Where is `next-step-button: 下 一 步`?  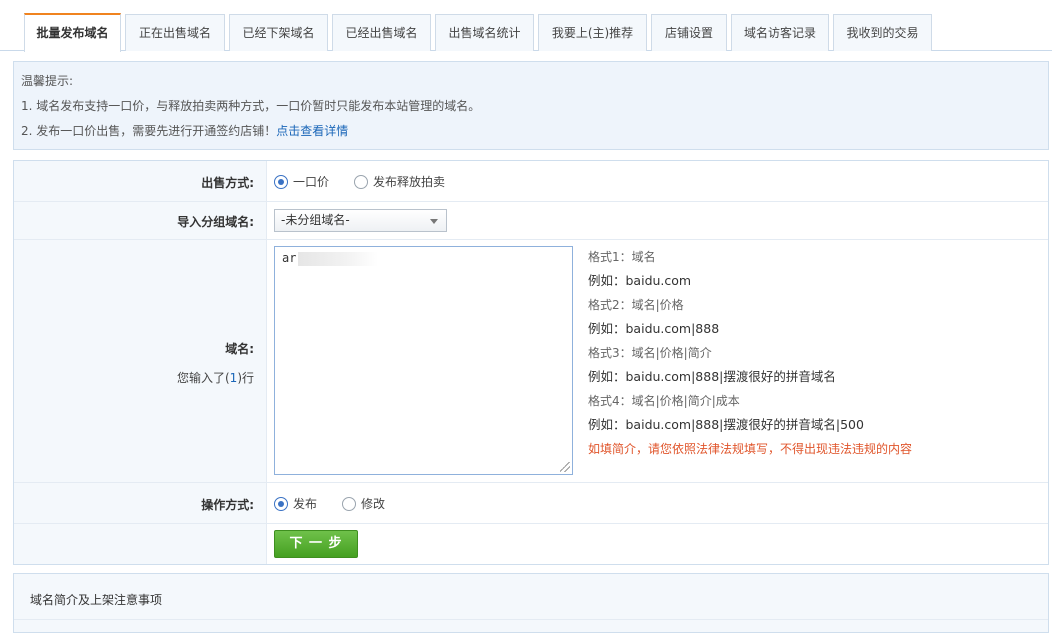 next-step-button: 下 一 步 is located at coordinates (316, 544).